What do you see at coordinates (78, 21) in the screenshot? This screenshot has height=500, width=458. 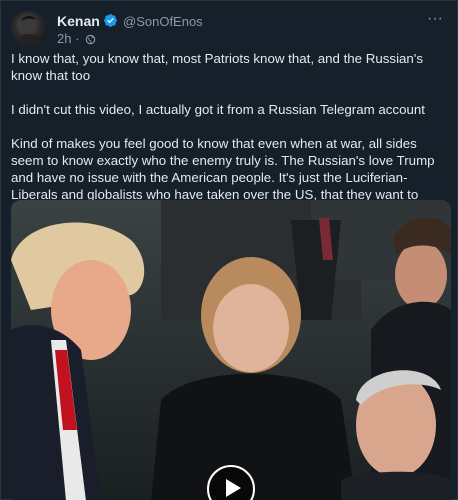 I see `author-display-name: Kenan` at bounding box center [78, 21].